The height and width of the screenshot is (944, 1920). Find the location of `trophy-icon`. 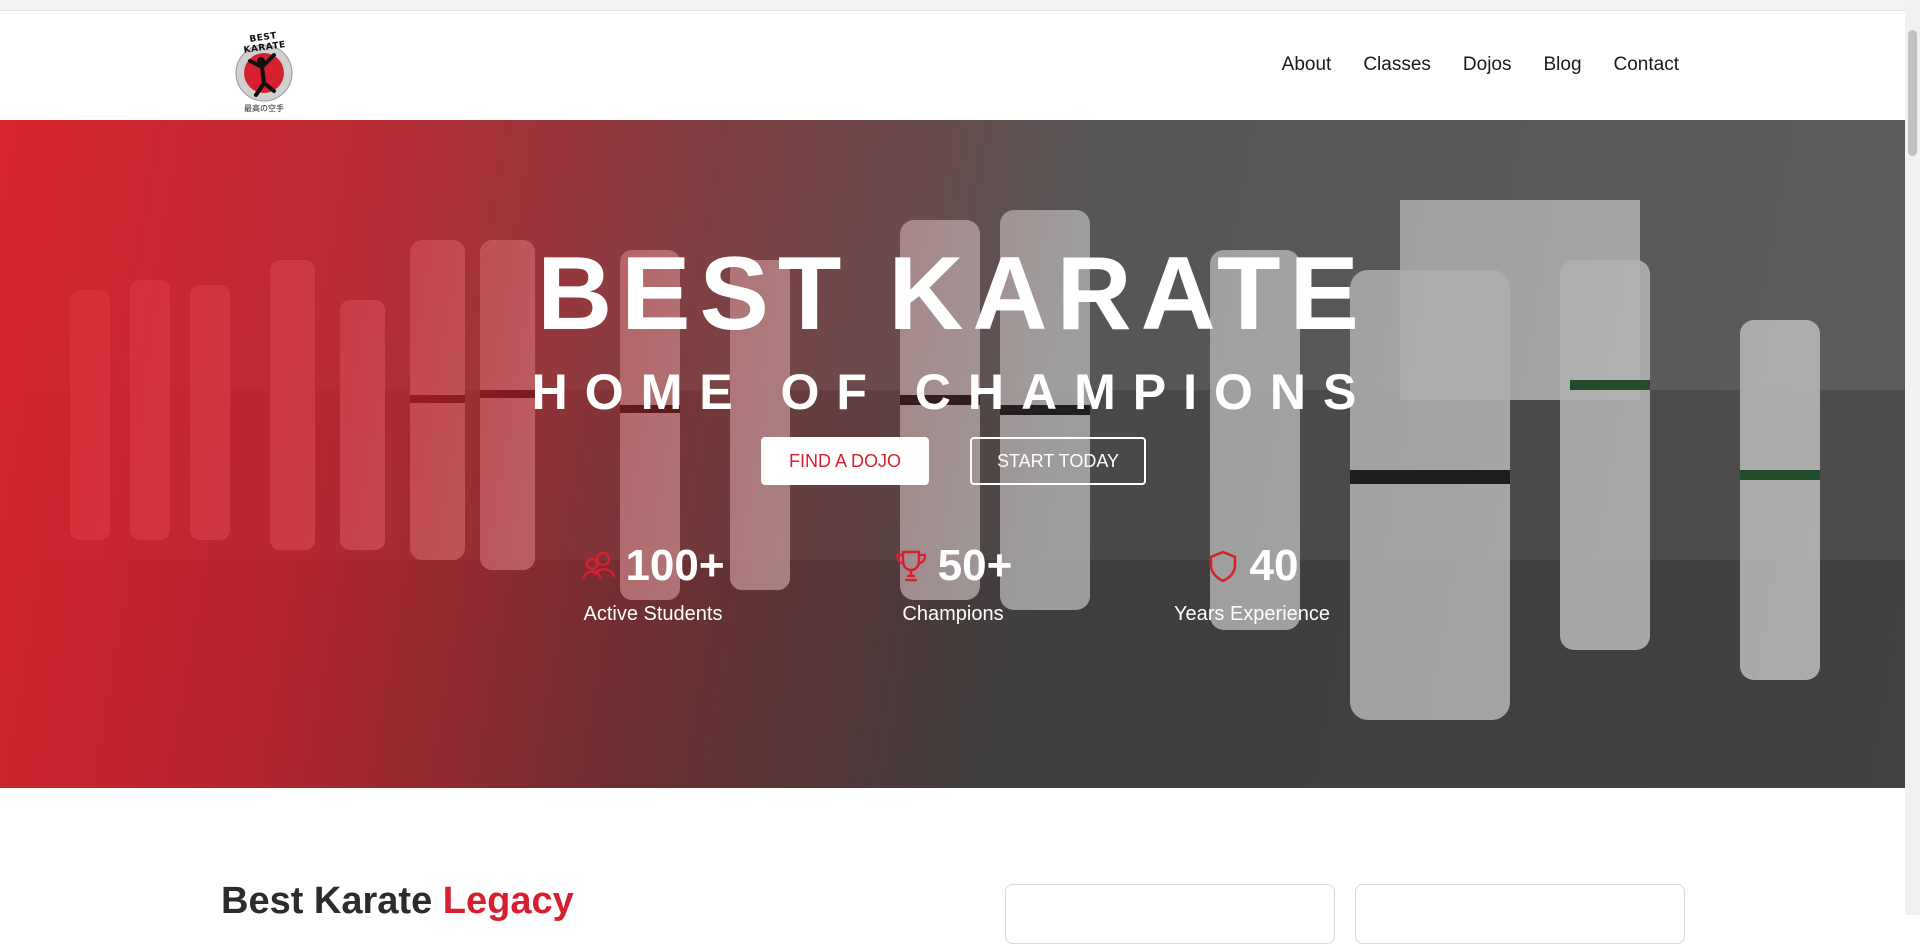

trophy-icon is located at coordinates (910, 566).